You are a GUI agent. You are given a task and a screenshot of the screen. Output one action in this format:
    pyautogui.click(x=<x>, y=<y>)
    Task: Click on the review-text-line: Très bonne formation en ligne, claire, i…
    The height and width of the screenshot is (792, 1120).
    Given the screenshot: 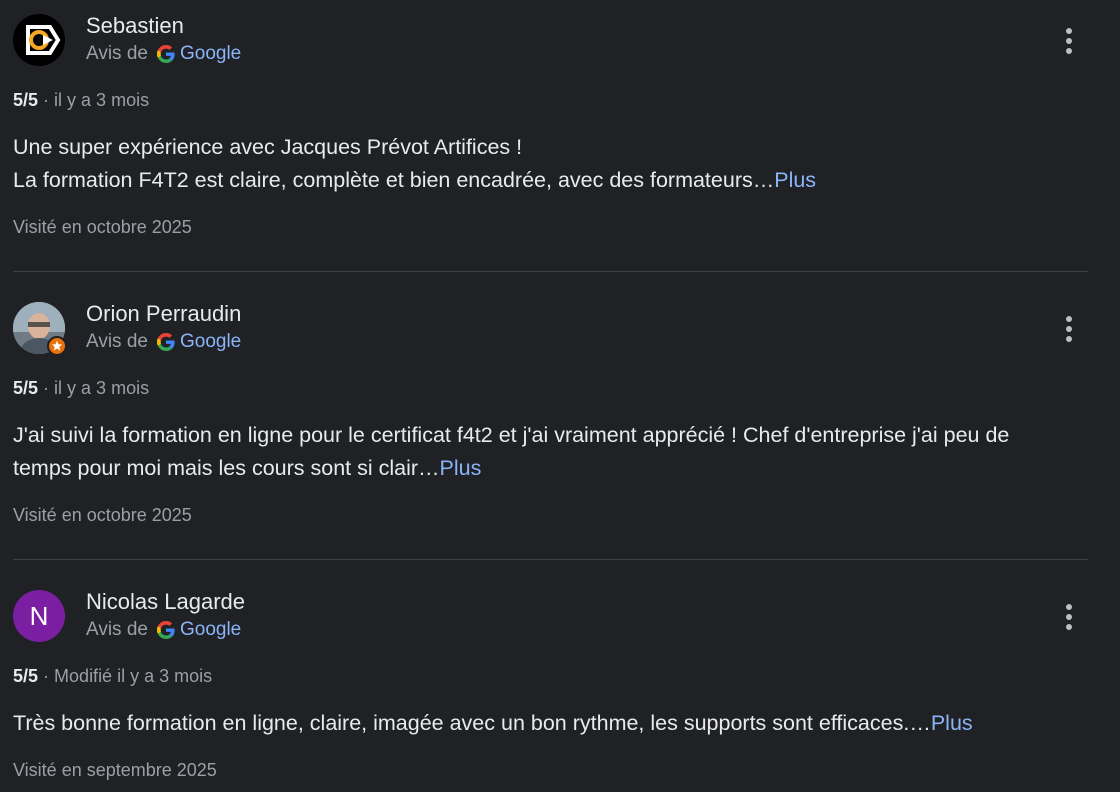 What is the action you would take?
    pyautogui.click(x=472, y=723)
    